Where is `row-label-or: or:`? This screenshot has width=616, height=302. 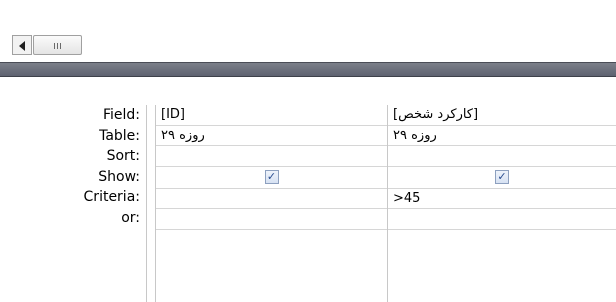
row-label-or: or: is located at coordinates (130, 217).